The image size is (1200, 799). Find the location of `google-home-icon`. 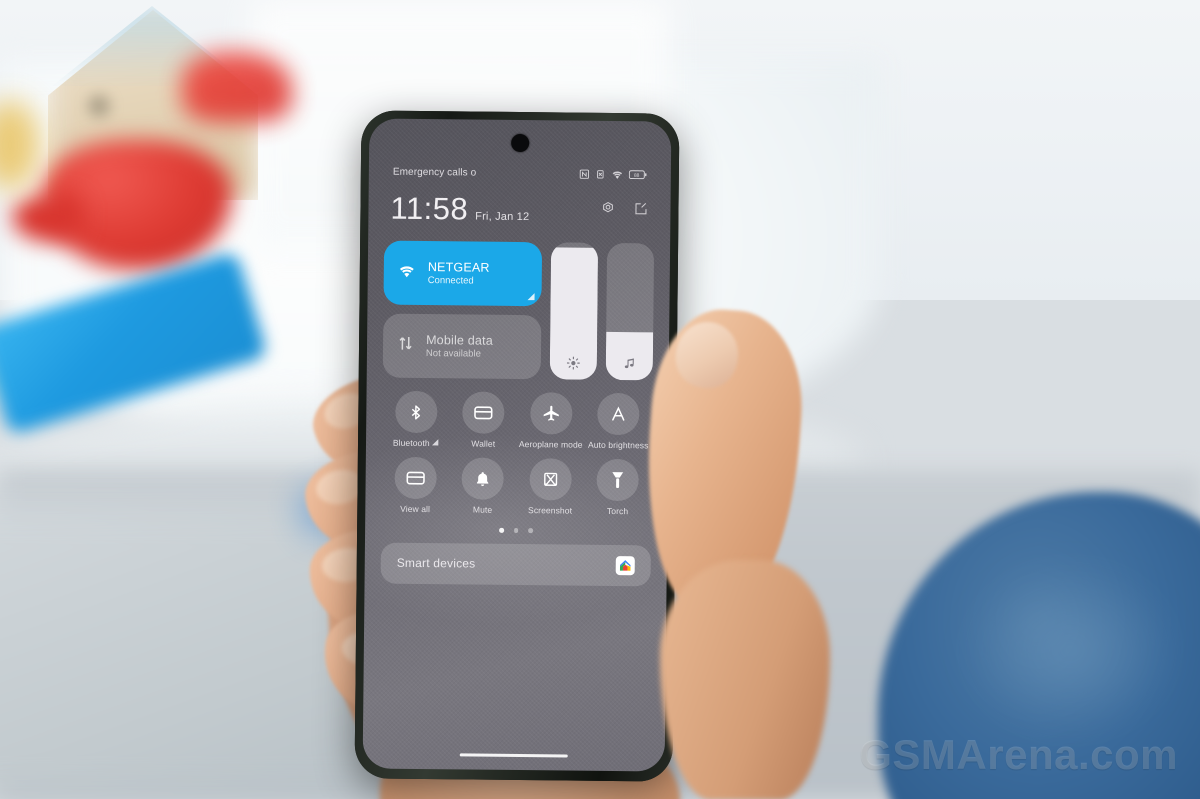

google-home-icon is located at coordinates (625, 565).